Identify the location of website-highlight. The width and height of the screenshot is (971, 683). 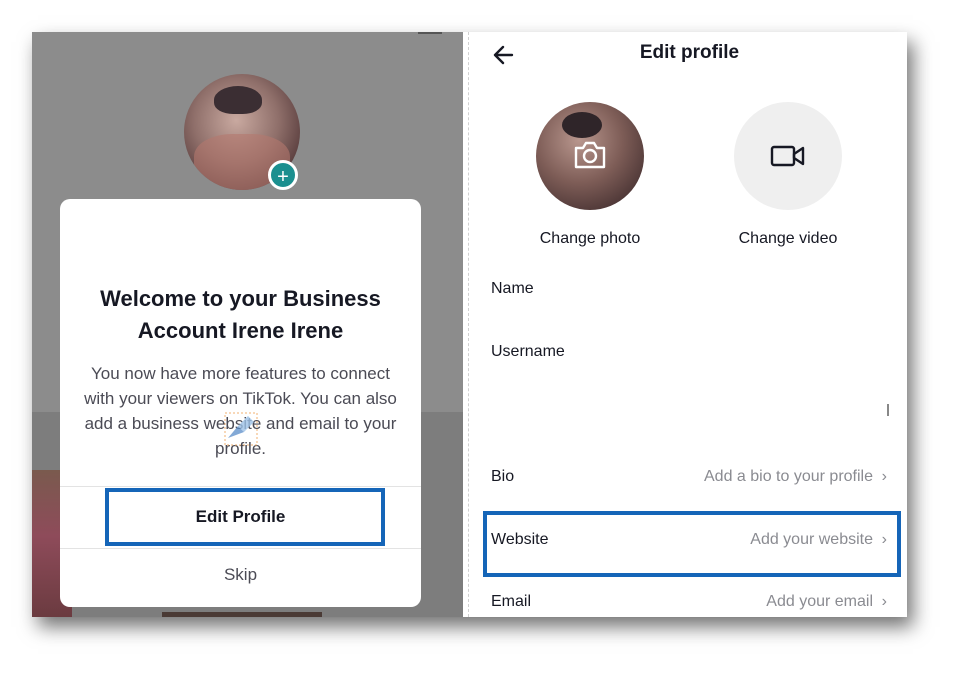
(692, 544).